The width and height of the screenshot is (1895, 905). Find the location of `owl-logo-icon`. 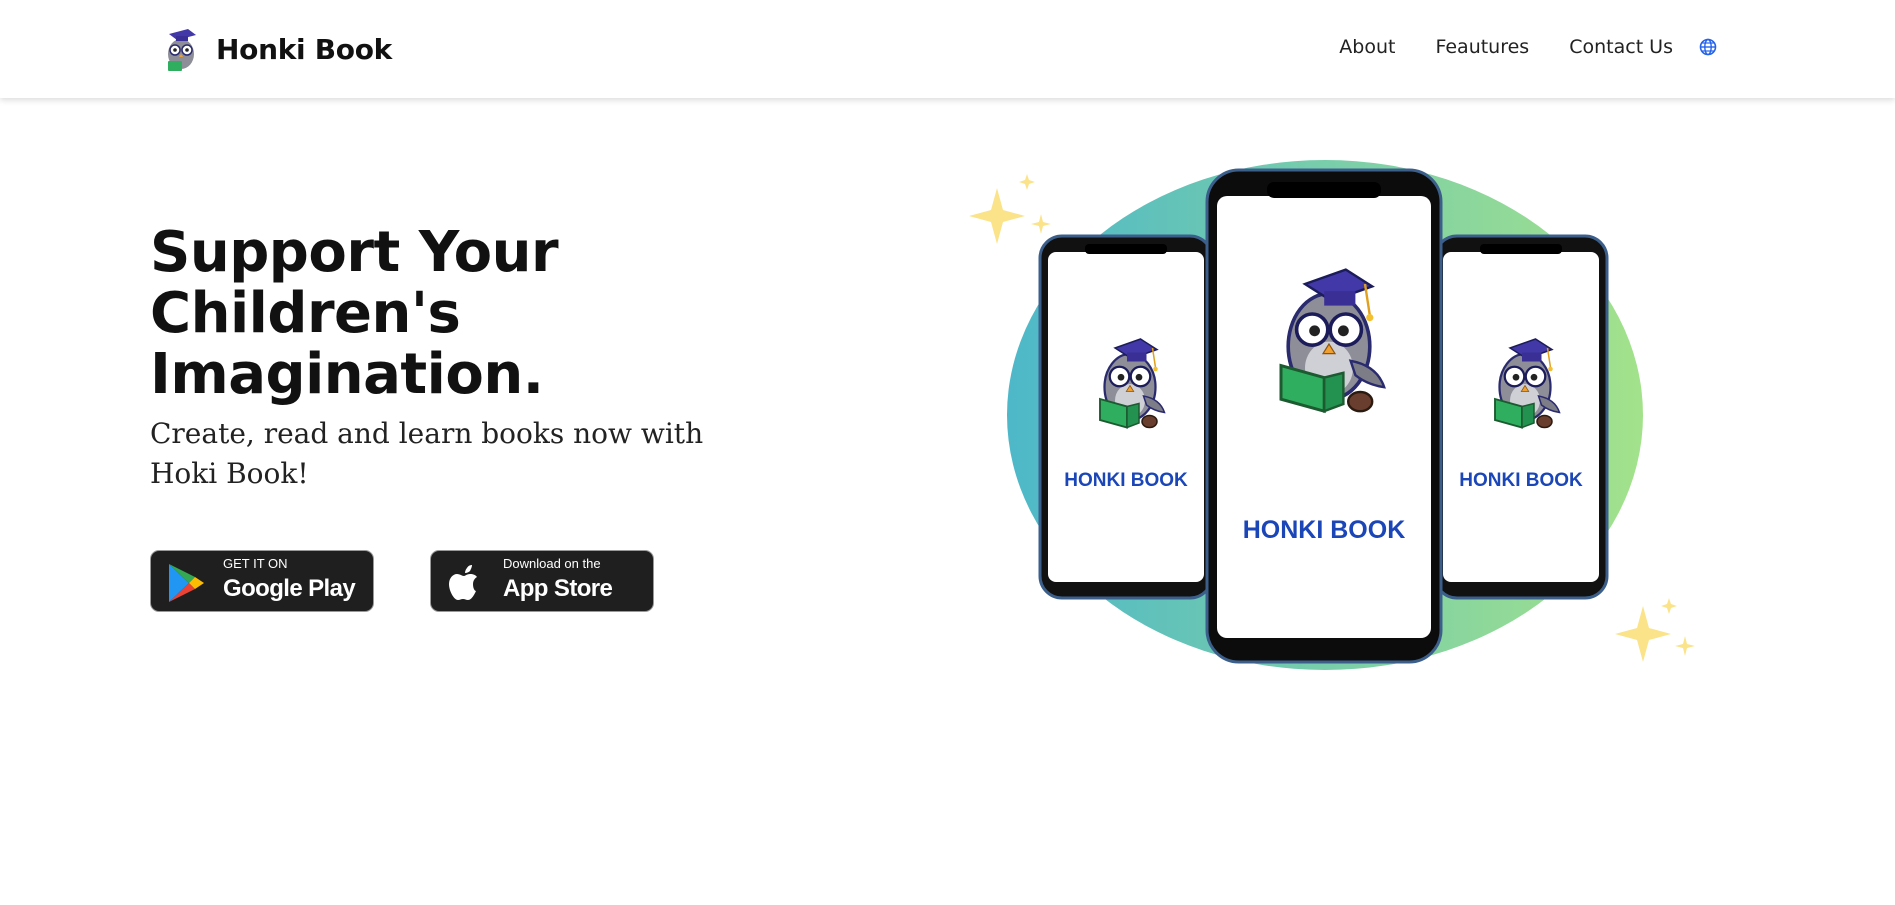

owl-logo-icon is located at coordinates (182, 50).